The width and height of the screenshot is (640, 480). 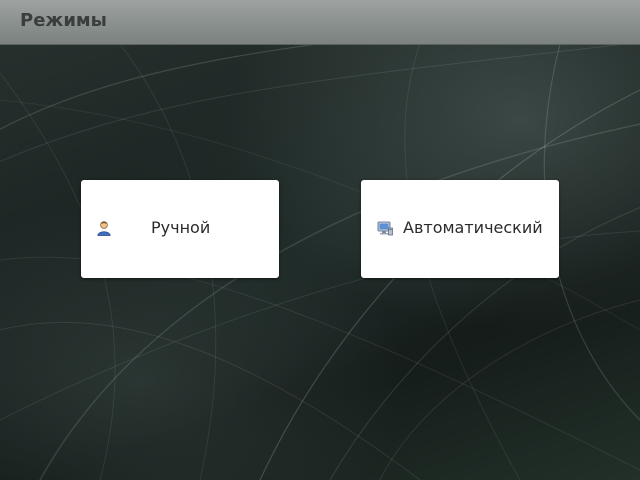 I want to click on automatic-mode-button: Автоматический, so click(x=460, y=229).